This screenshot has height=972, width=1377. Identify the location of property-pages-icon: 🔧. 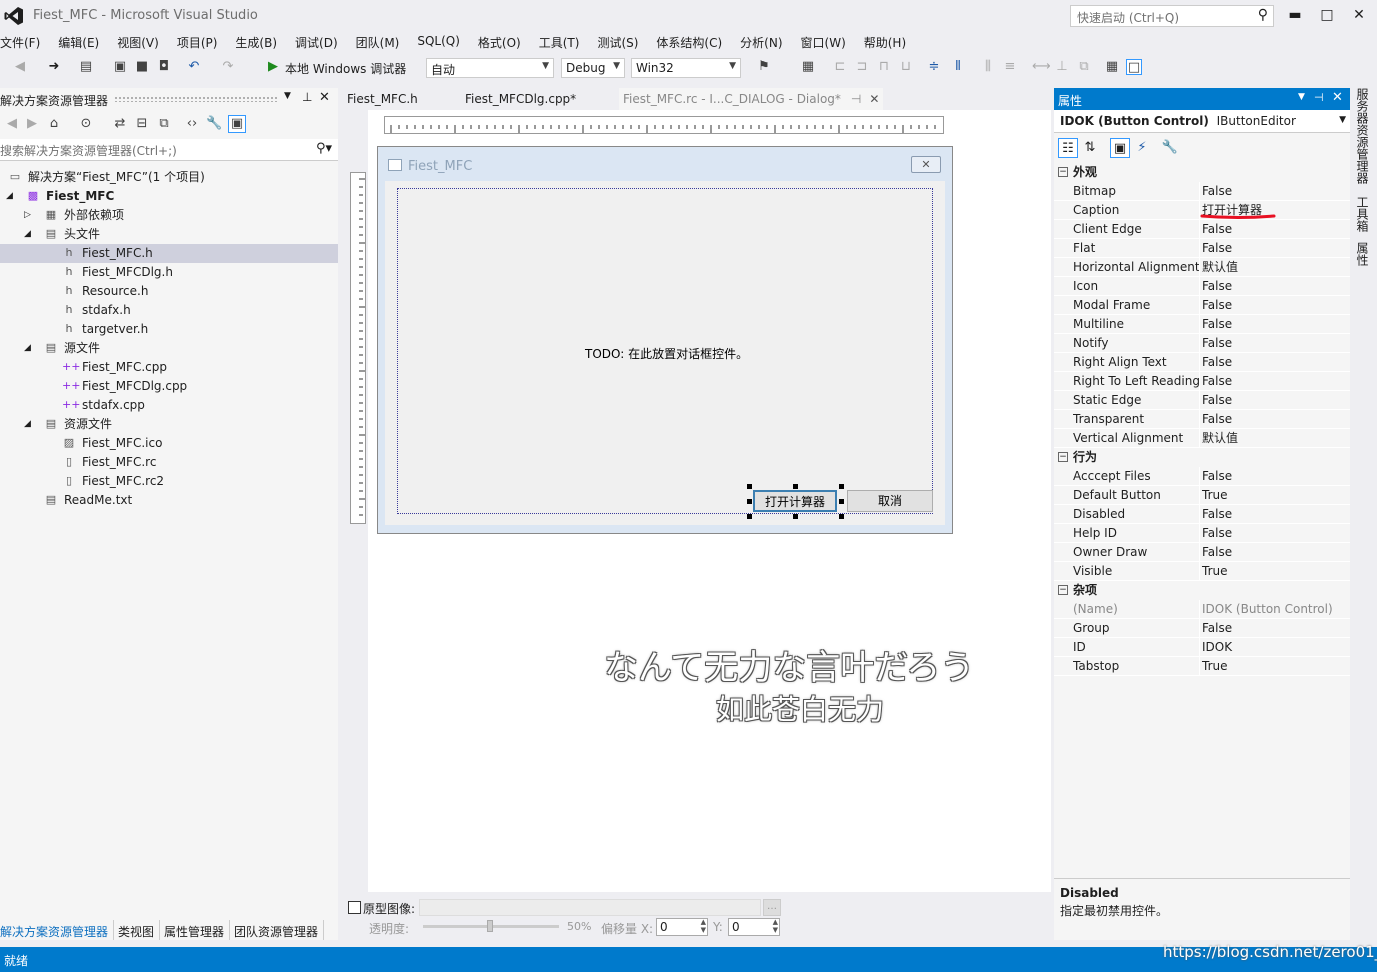
(1170, 148).